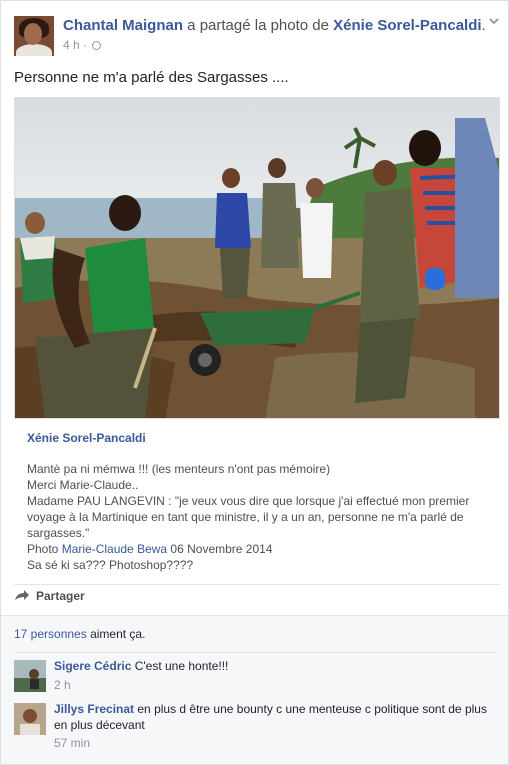 The height and width of the screenshot is (765, 509). Describe the element at coordinates (72, 743) in the screenshot. I see `comment-time: 57 min` at that location.